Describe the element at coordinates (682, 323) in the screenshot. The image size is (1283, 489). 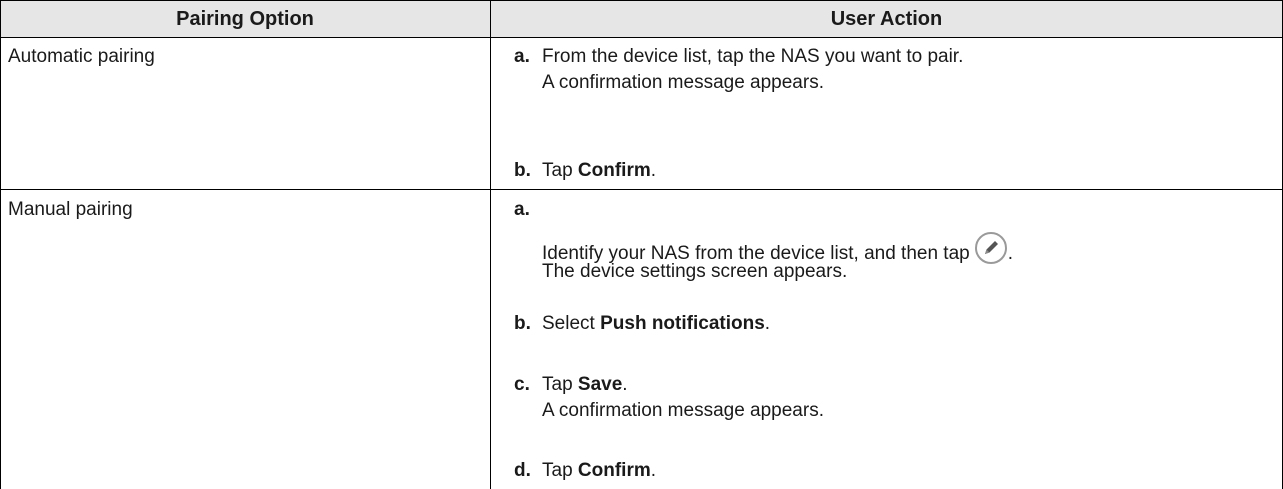
I see `ui-term: Push notifications` at that location.